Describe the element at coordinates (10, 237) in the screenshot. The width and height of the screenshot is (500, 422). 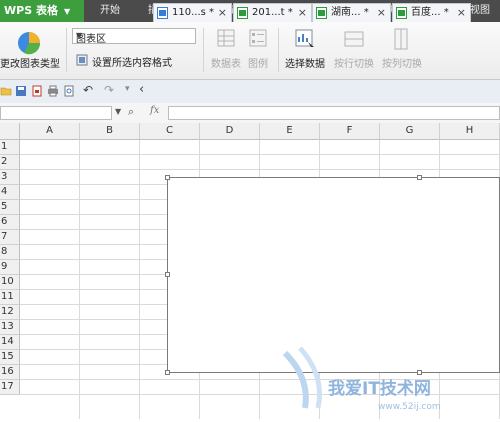
I see `row-header: 7` at that location.